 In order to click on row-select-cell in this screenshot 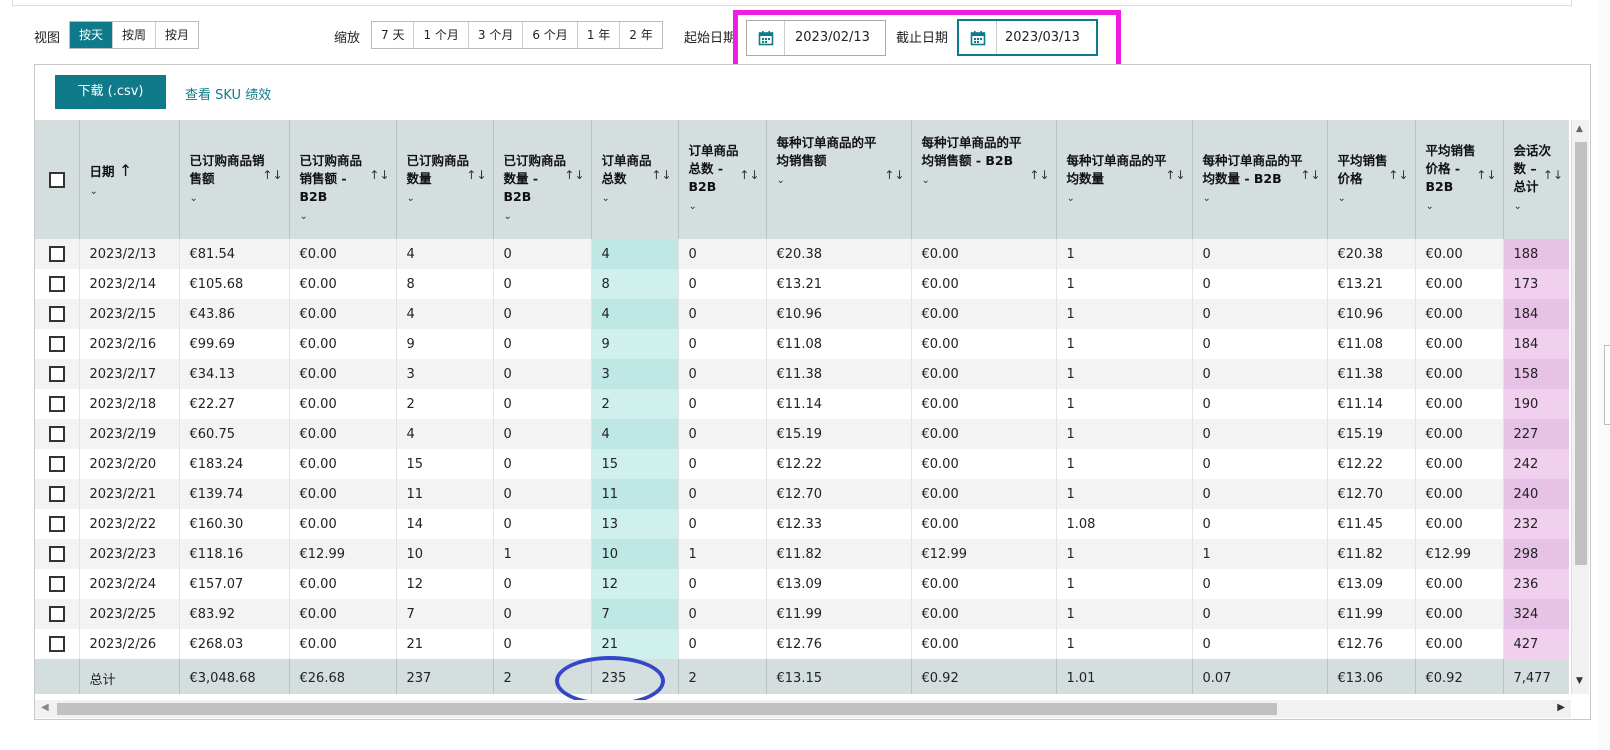, I will do `click(57, 464)`.